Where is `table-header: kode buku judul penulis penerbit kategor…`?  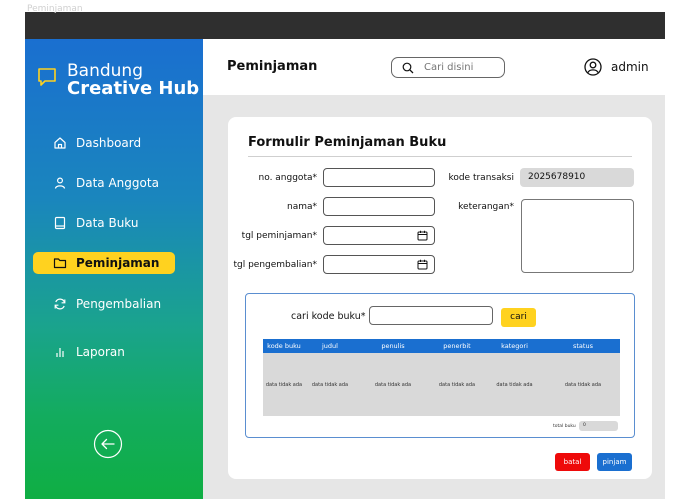 table-header: kode buku judul penulis penerbit kategor… is located at coordinates (441, 346).